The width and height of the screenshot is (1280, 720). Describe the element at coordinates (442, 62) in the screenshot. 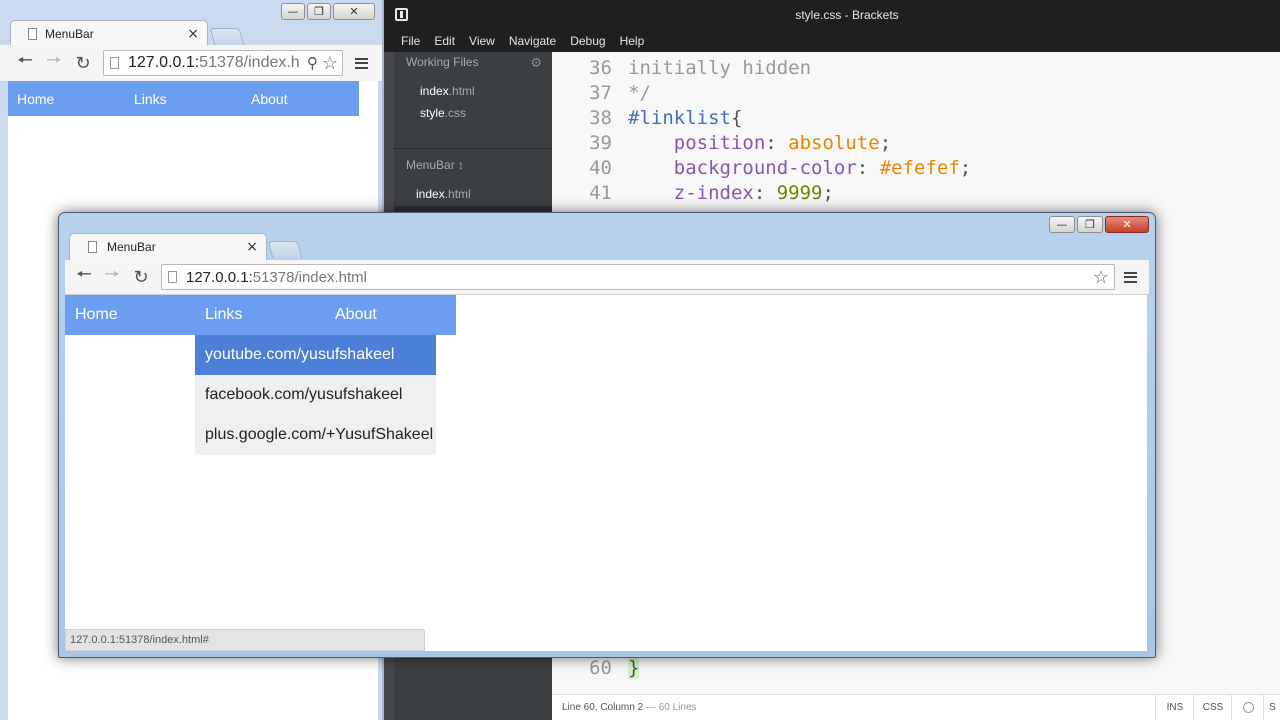

I see `working-files-title: Working Files` at that location.